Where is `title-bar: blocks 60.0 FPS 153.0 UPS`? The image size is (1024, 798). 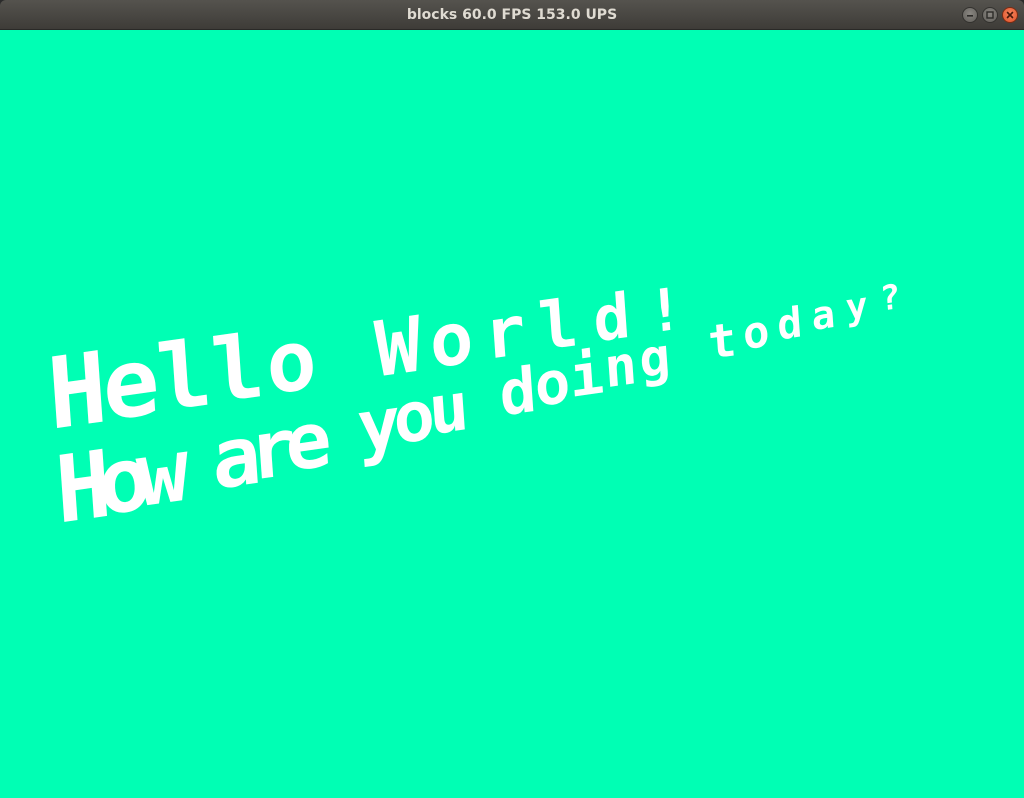
title-bar: blocks 60.0 FPS 153.0 UPS is located at coordinates (512, 15).